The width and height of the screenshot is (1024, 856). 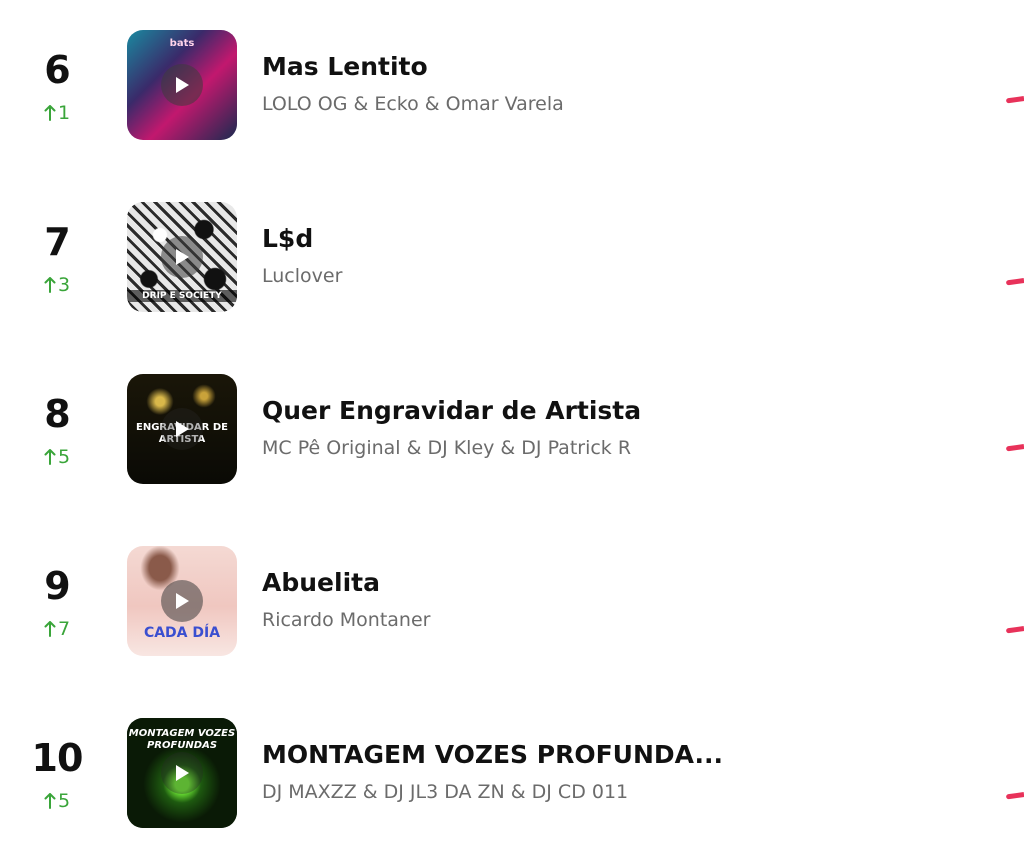 I want to click on album-cover: MONTAGEM VOZES PROFUNDAS, so click(x=182, y=773).